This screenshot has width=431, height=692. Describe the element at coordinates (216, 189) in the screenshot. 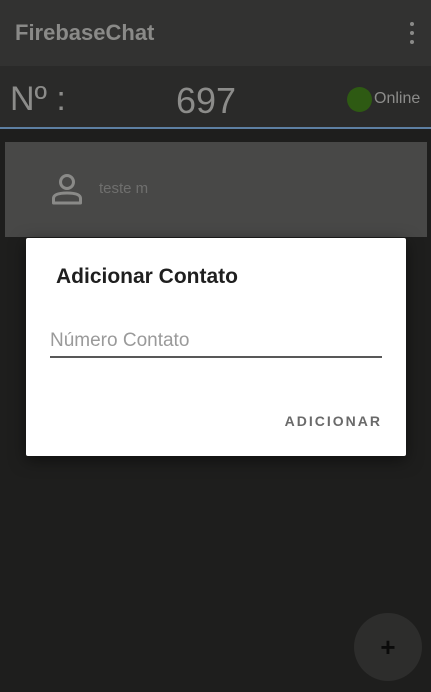

I see `contact-list-item: teste m` at that location.